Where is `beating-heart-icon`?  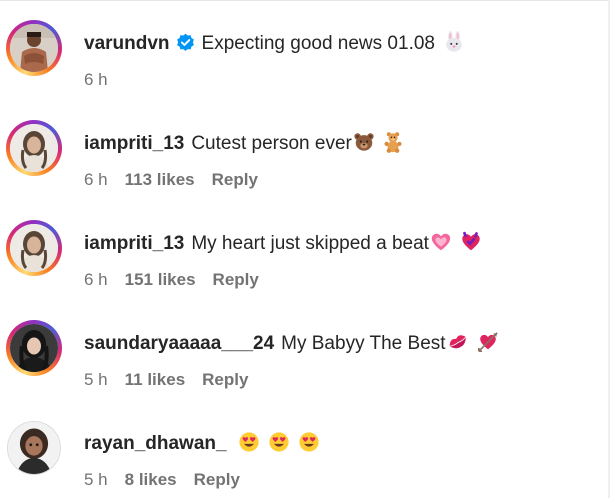
beating-heart-icon is located at coordinates (471, 242).